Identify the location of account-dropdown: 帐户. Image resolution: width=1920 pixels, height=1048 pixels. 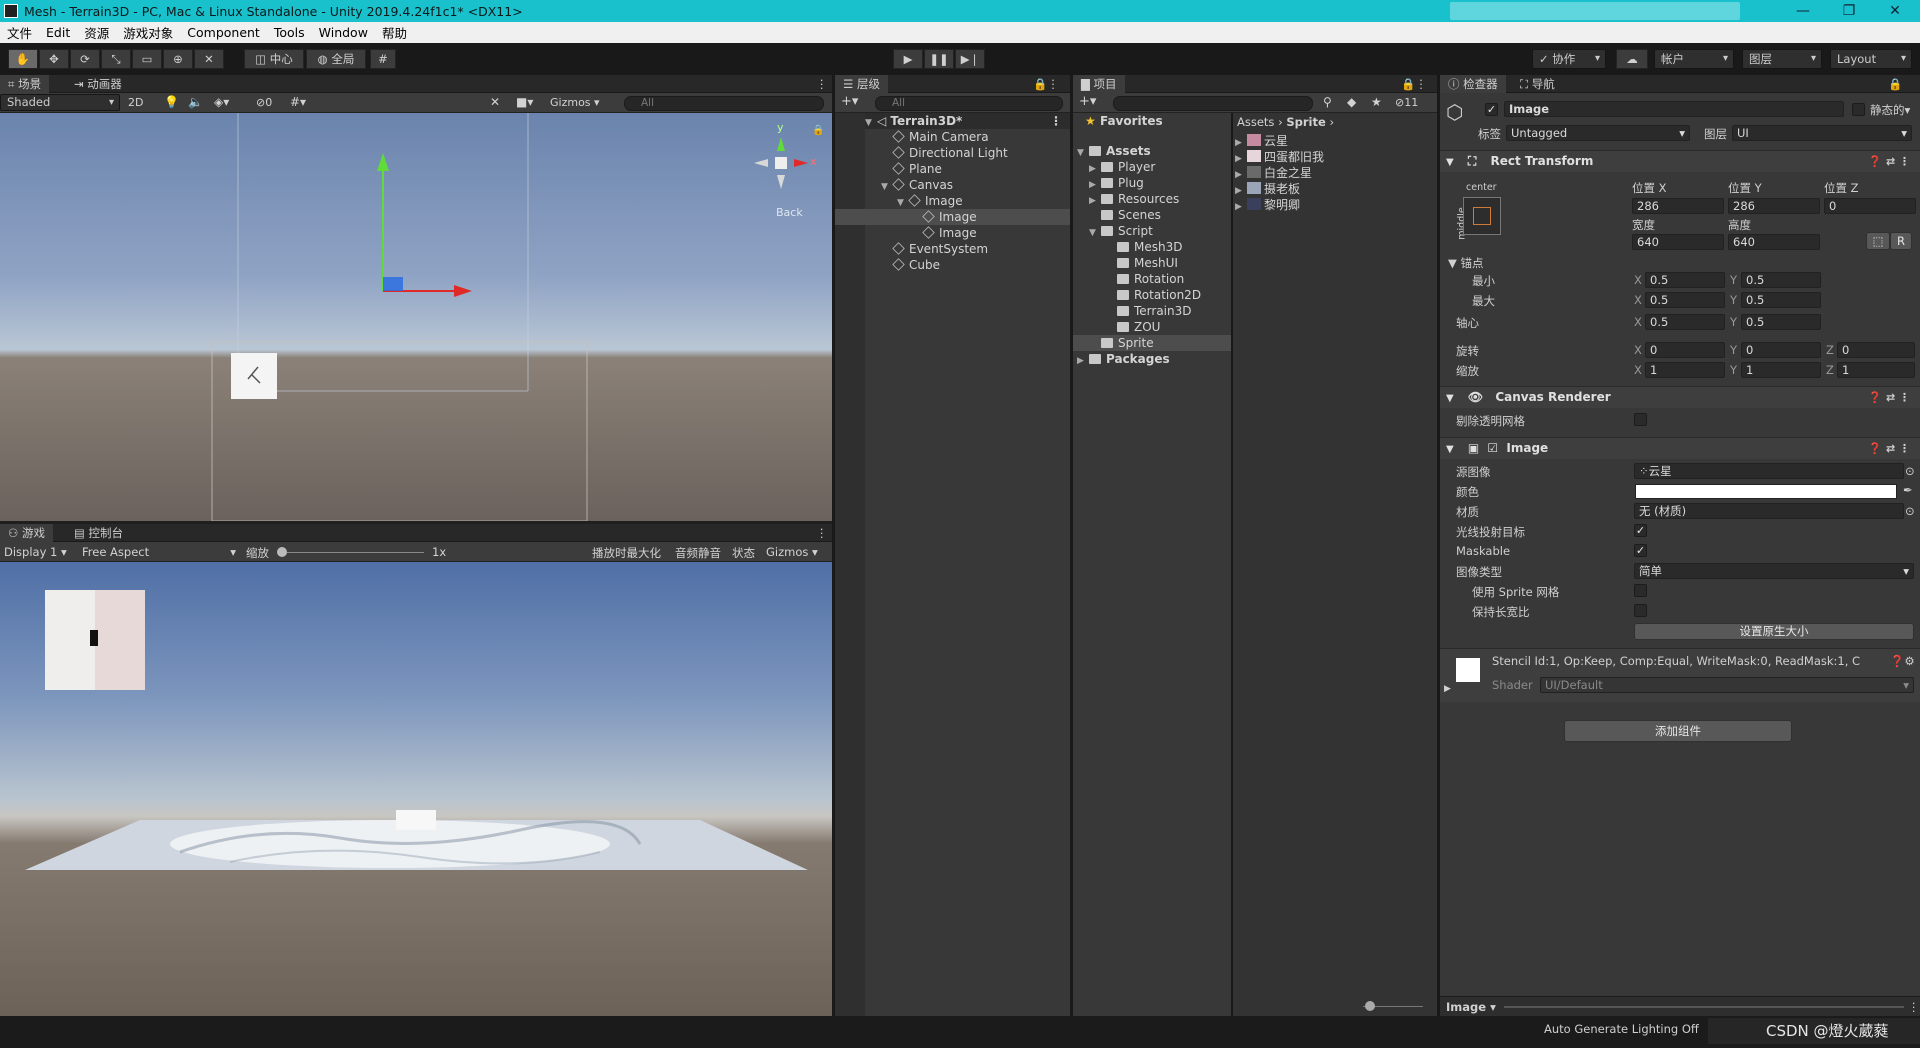
(1694, 59).